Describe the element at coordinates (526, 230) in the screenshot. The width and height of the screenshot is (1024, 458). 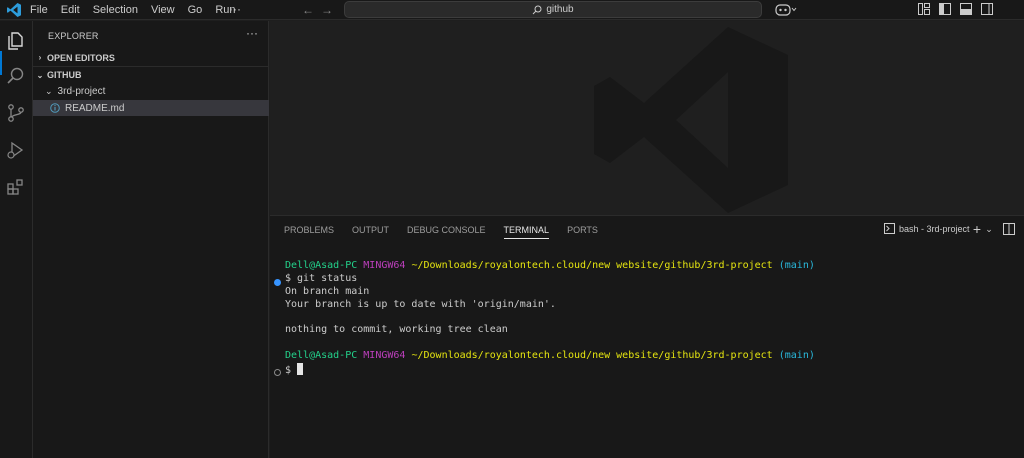
I see `tab-terminal: TERMINAL` at that location.